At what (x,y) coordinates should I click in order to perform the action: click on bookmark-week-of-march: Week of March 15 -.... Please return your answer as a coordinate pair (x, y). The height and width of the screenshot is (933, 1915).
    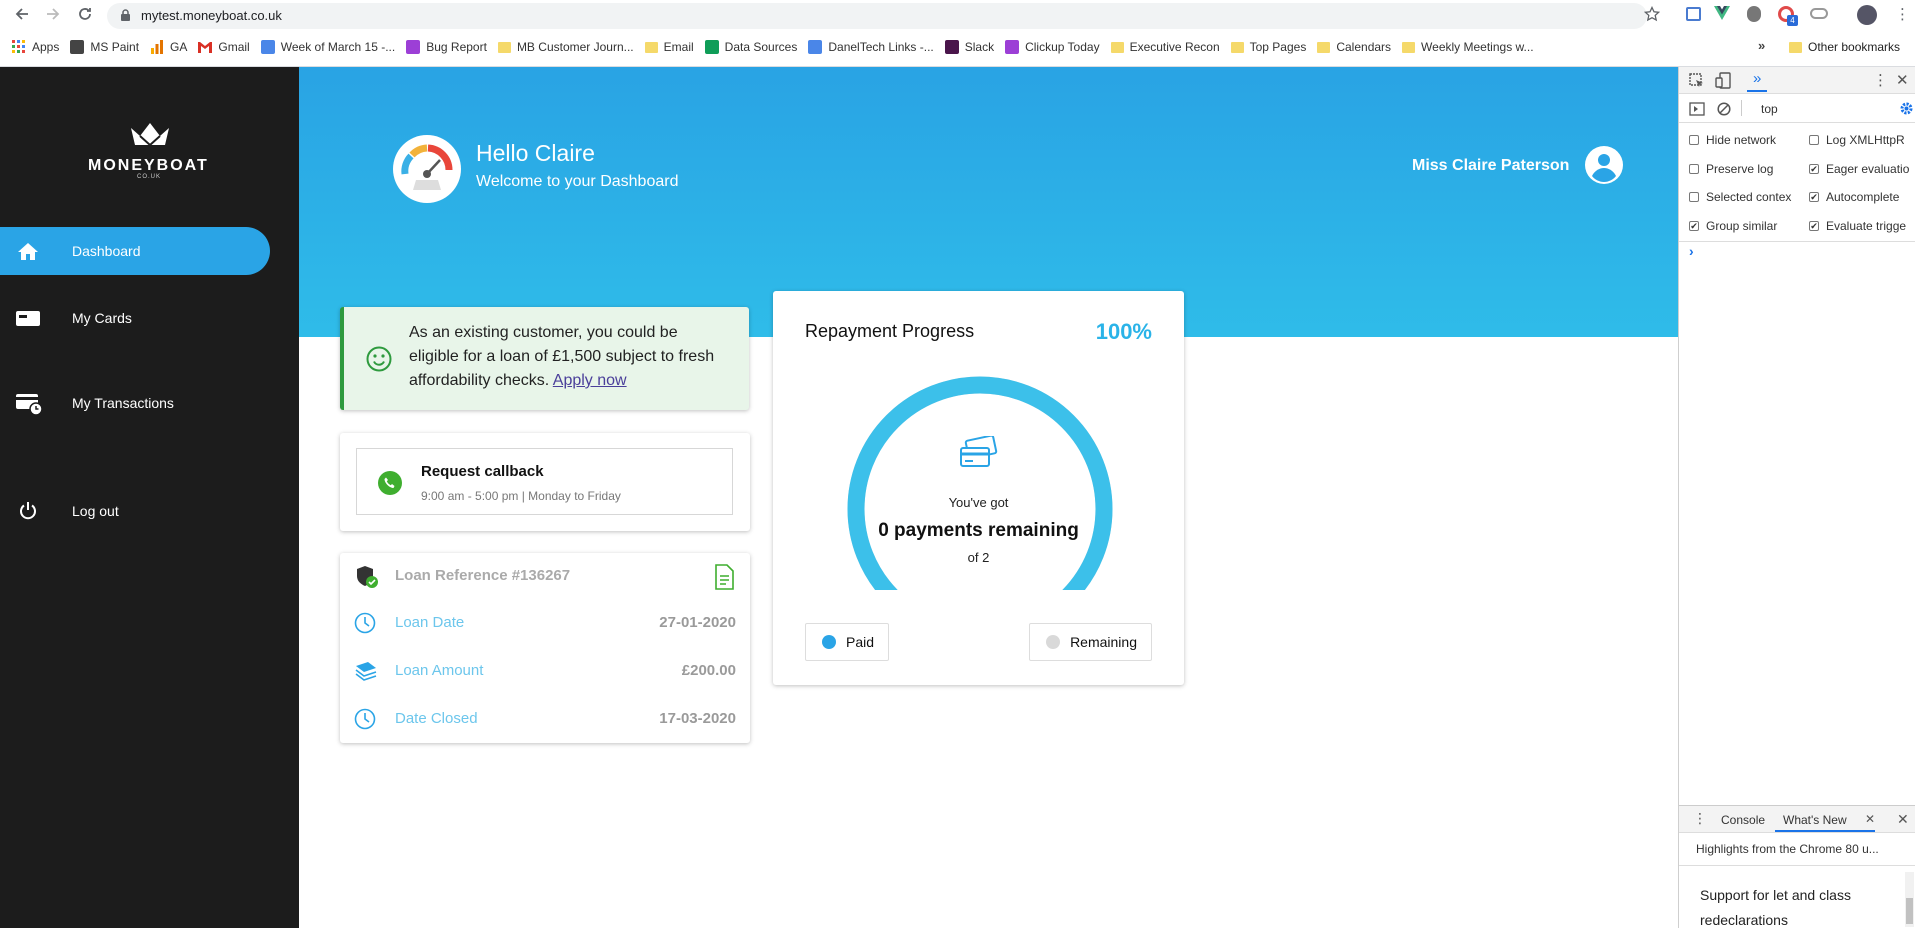
    Looking at the image, I should click on (328, 47).